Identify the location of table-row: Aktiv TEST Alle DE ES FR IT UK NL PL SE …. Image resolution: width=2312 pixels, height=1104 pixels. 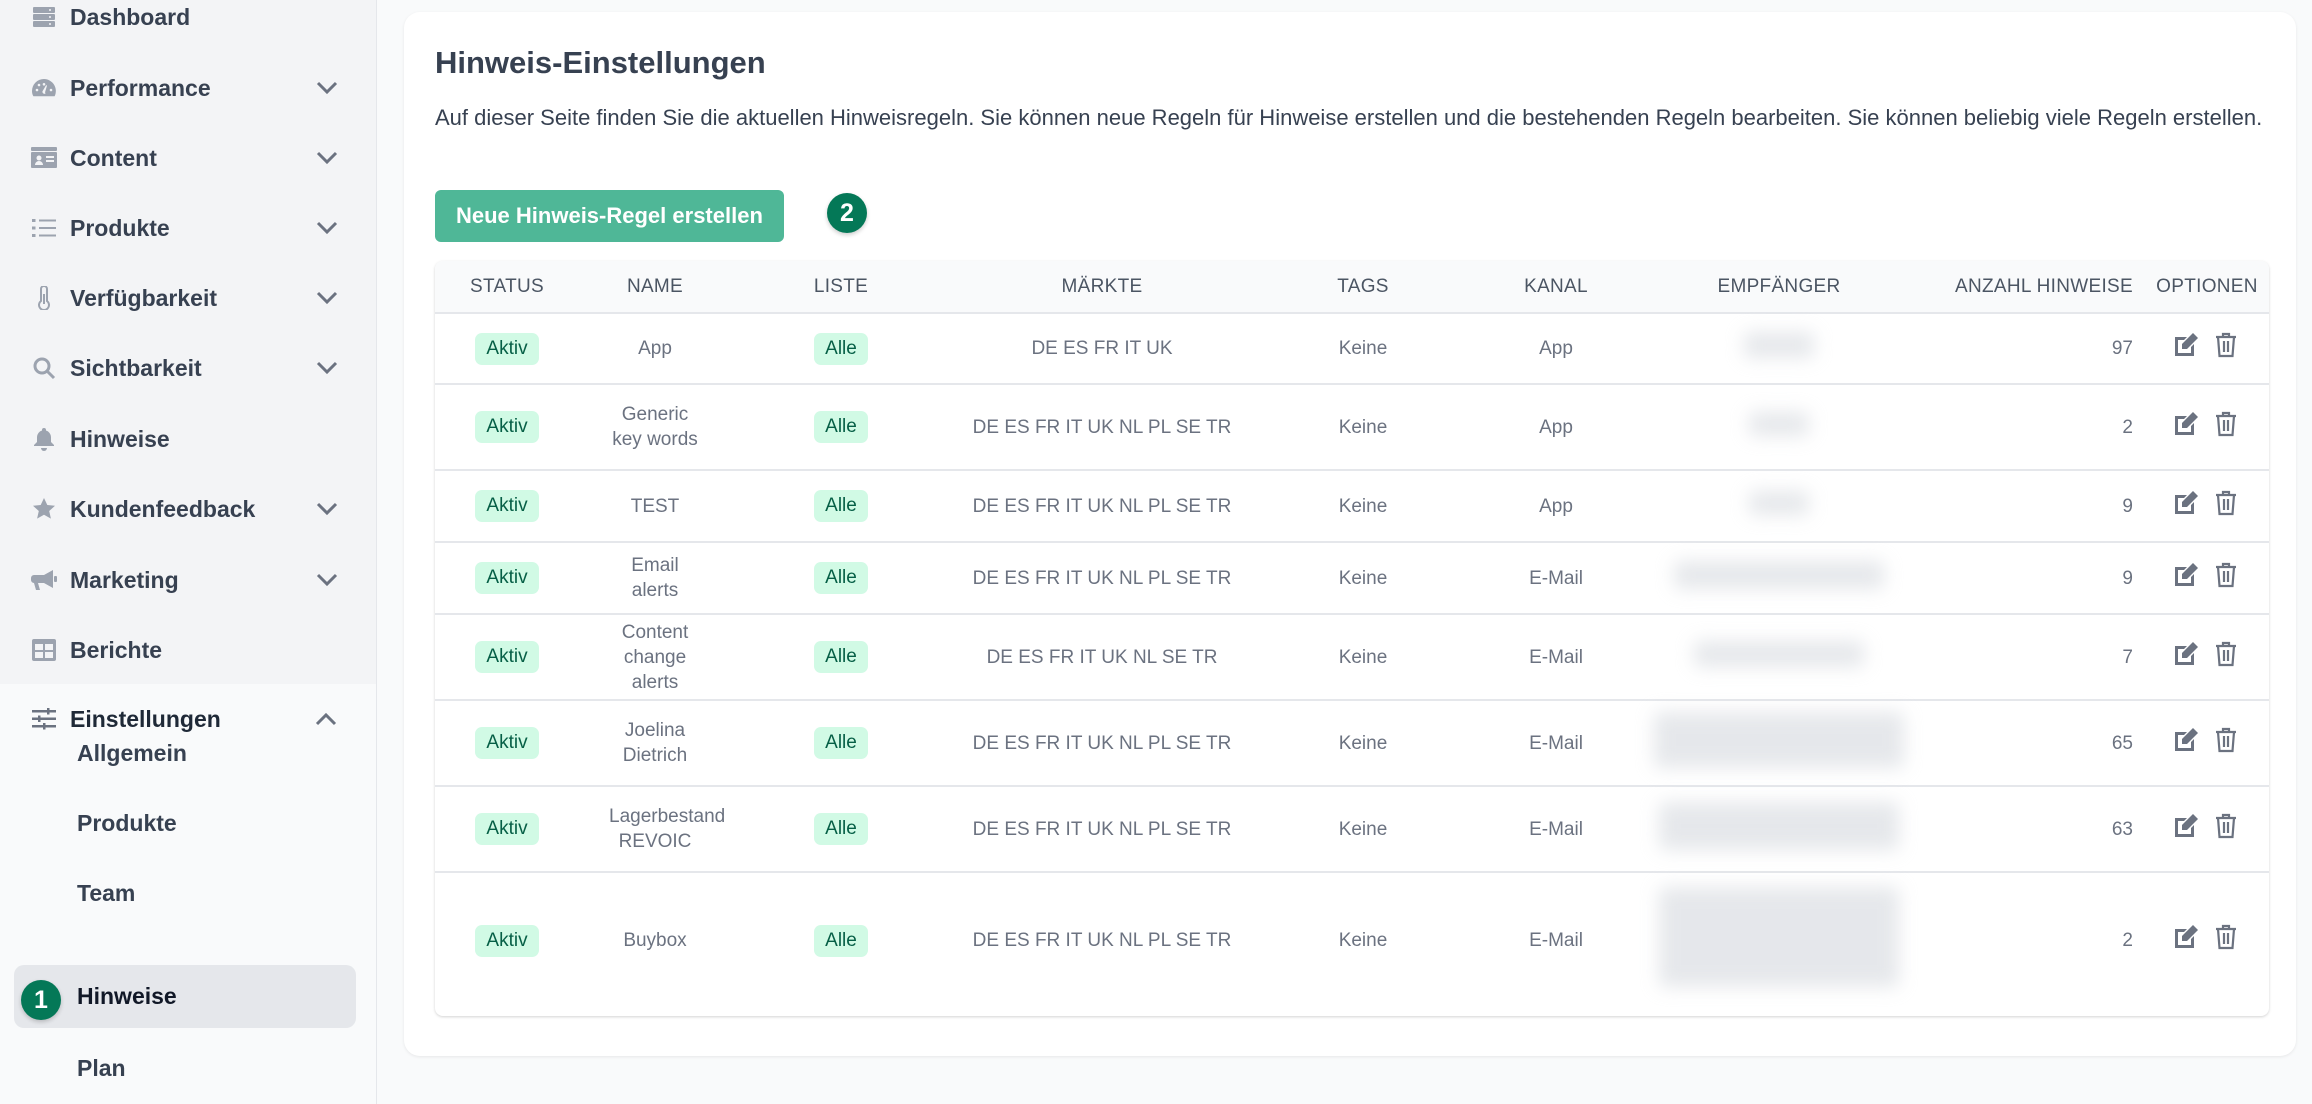
(1352, 506).